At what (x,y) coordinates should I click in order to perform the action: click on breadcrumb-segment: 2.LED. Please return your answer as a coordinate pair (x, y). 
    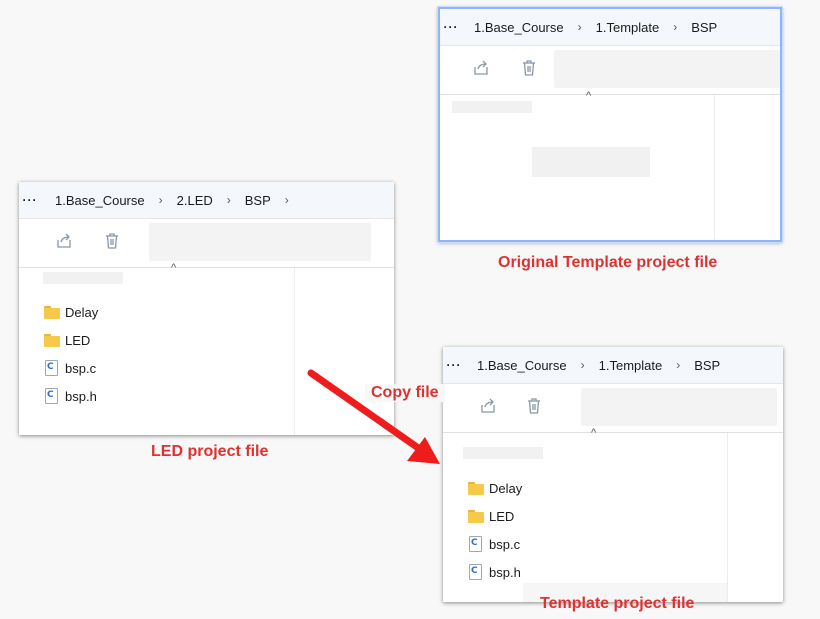
    Looking at the image, I should click on (195, 200).